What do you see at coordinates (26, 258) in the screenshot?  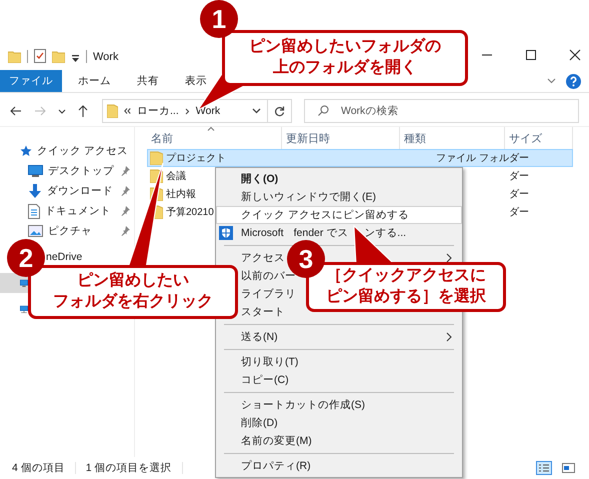 I see `step-number: 2` at bounding box center [26, 258].